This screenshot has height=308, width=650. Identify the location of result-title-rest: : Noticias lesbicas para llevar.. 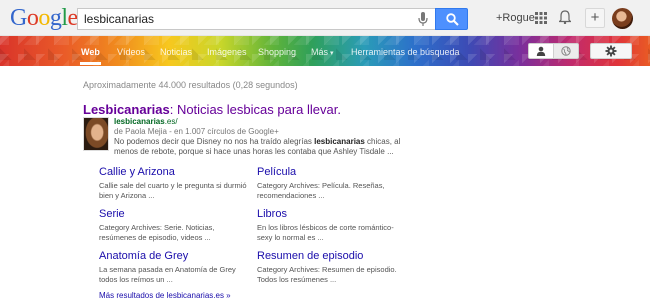
(255, 109).